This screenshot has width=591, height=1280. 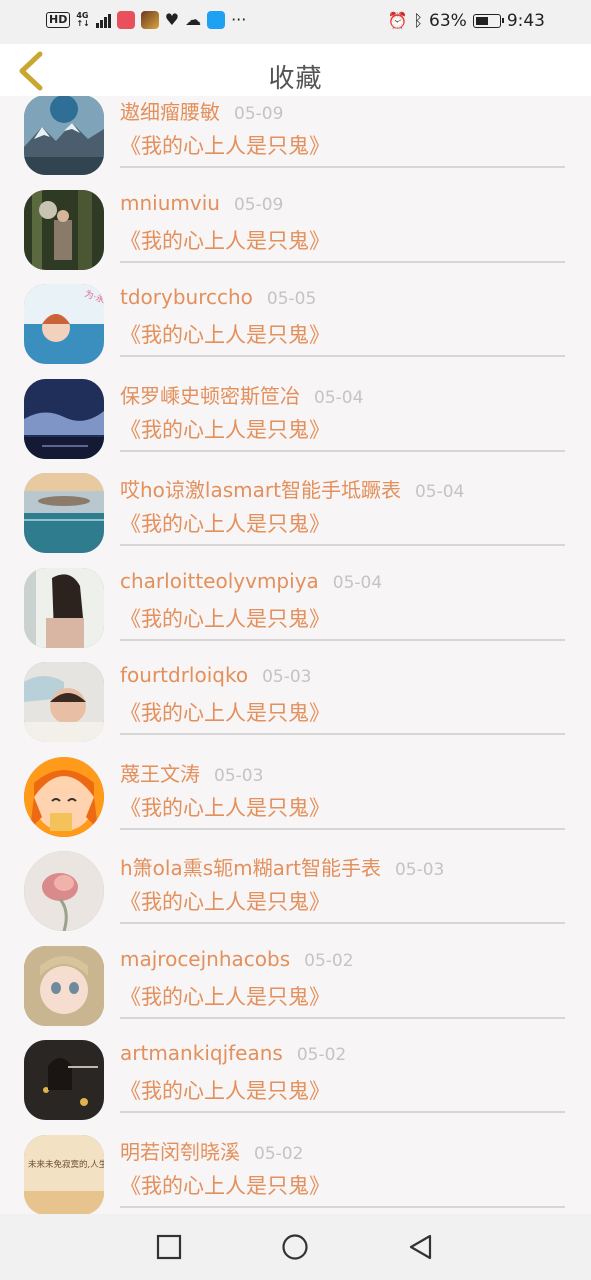 What do you see at coordinates (205, 958) in the screenshot?
I see `username-text: majrocejnhacobs` at bounding box center [205, 958].